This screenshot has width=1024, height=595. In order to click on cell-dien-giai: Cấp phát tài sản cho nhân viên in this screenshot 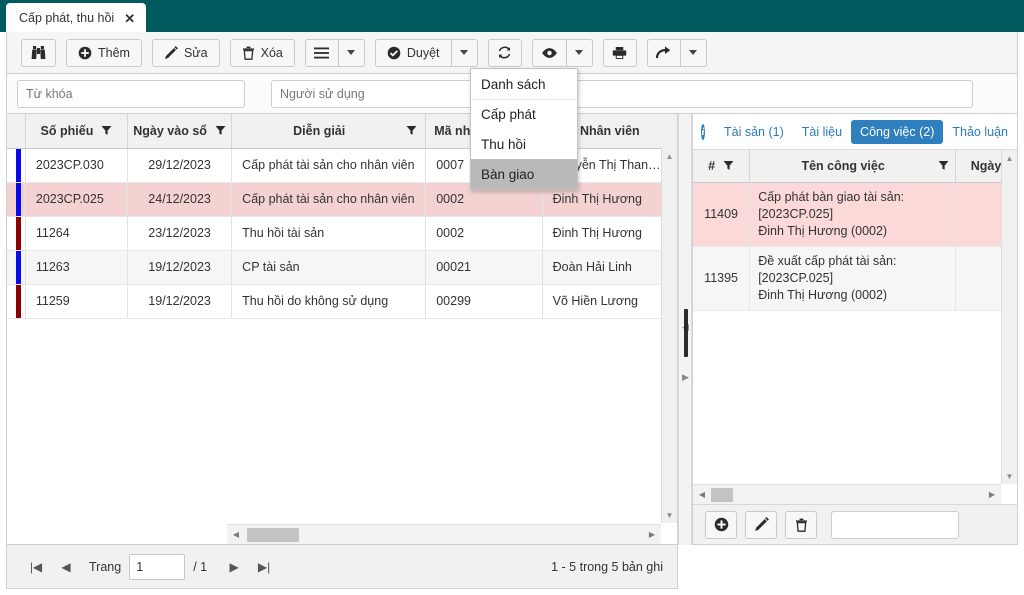, I will do `click(329, 199)`.